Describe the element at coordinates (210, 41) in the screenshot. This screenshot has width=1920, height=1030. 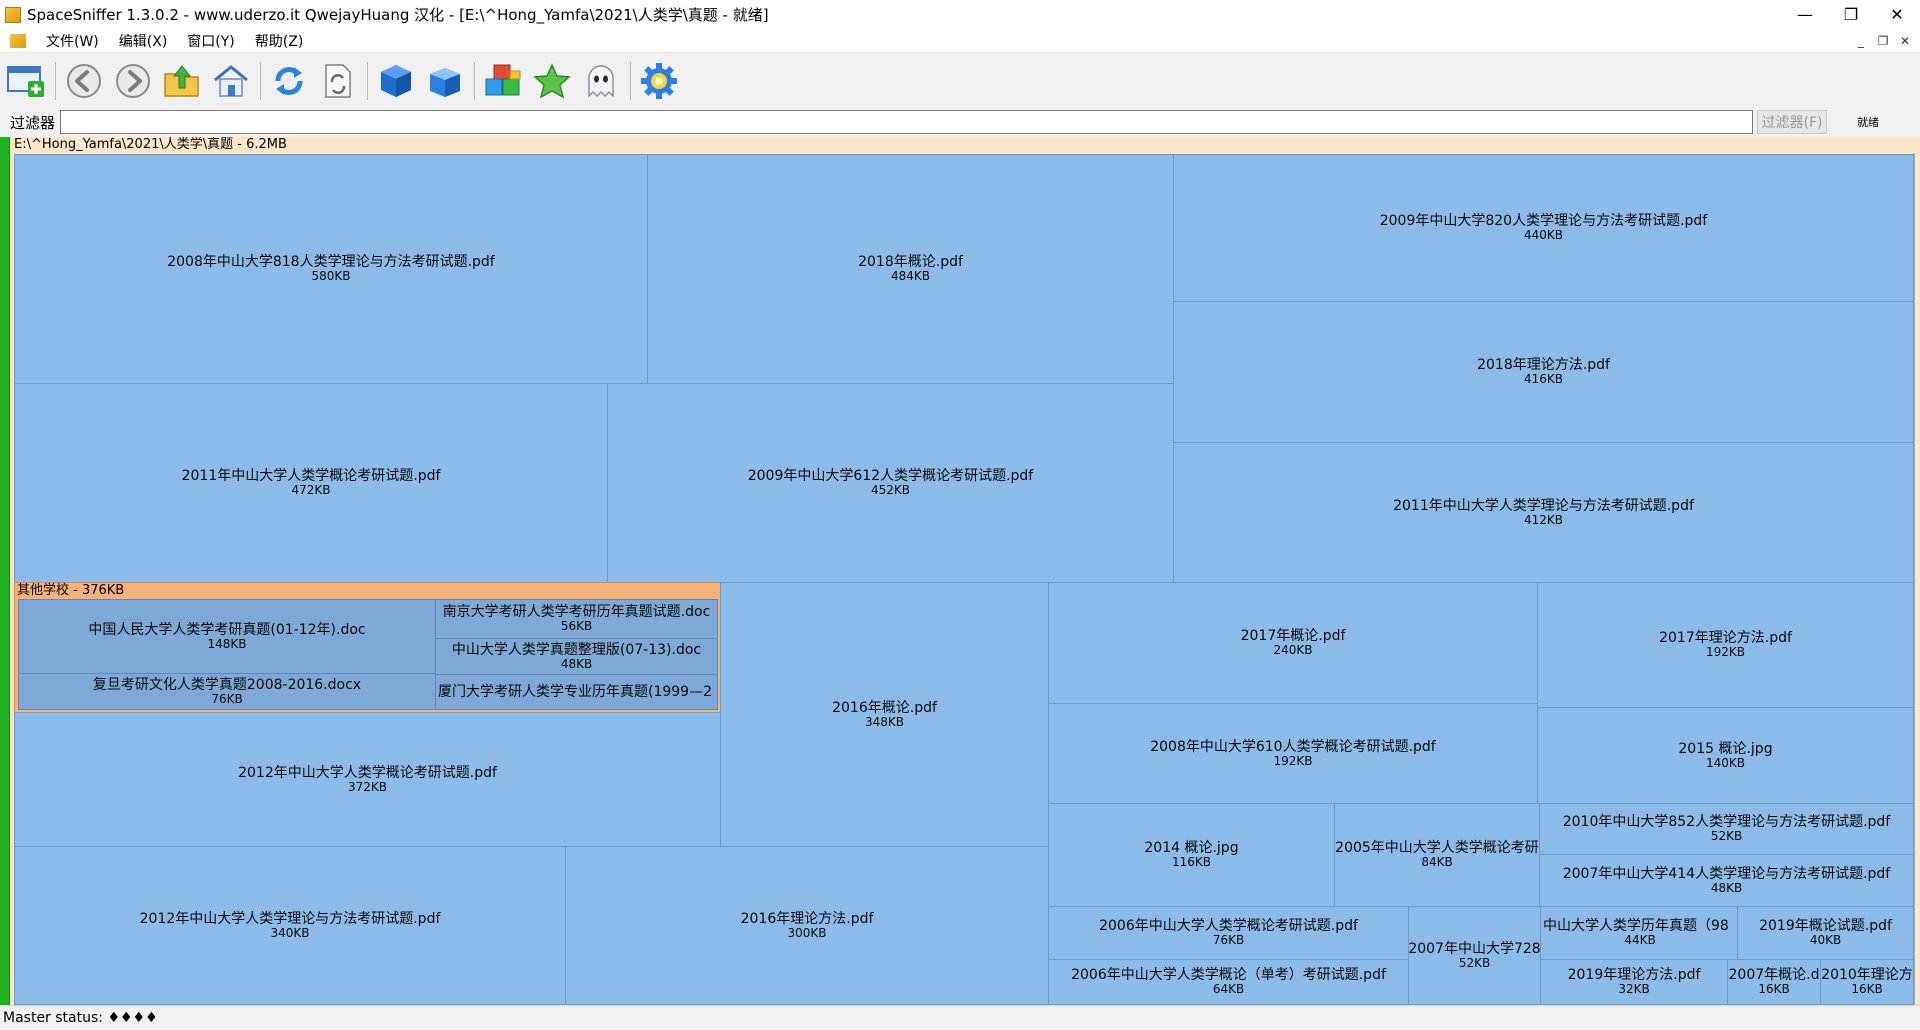
I see `menu-window: 窗口(Y)` at that location.